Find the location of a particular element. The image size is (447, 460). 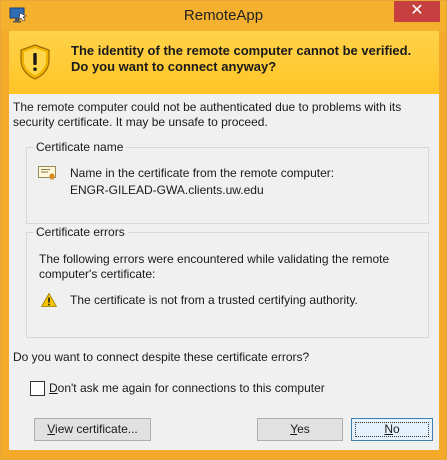

warning-icon is located at coordinates (49, 300).